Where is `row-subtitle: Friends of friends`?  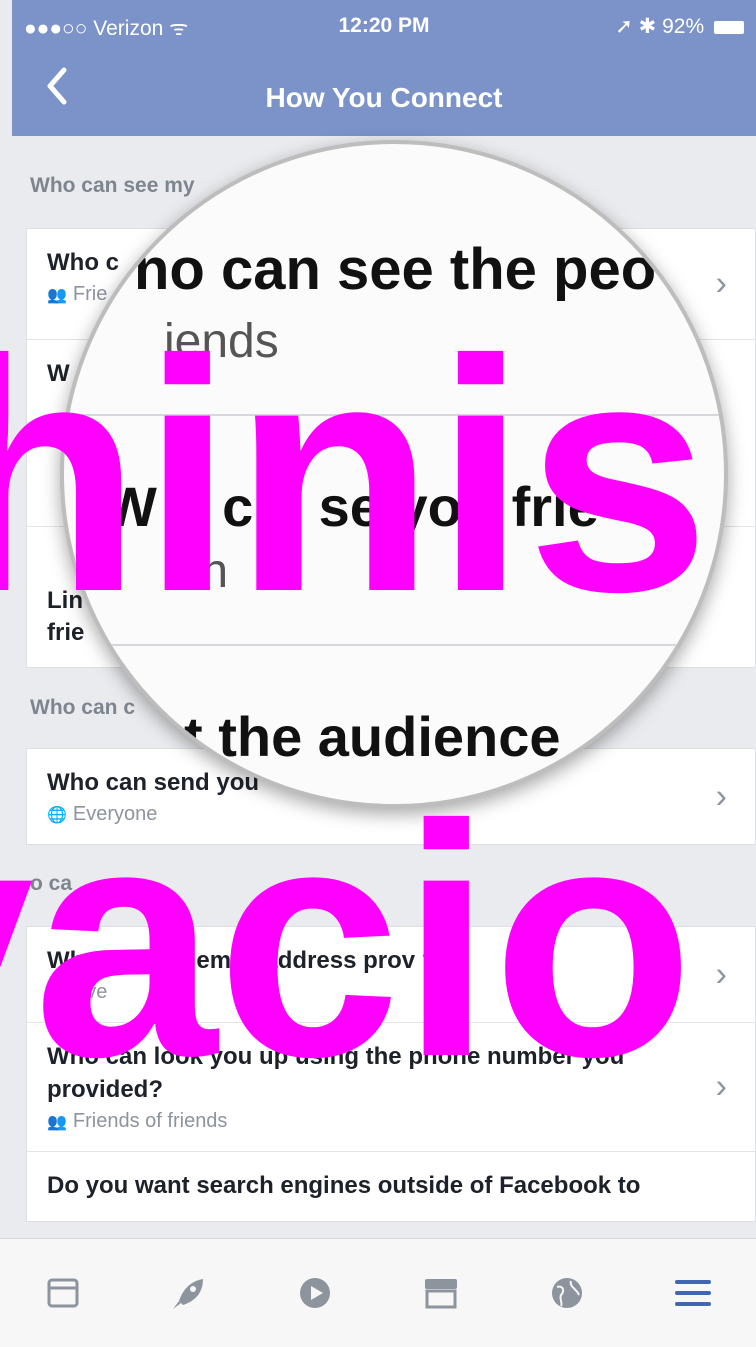 row-subtitle: Friends of friends is located at coordinates (150, 1121).